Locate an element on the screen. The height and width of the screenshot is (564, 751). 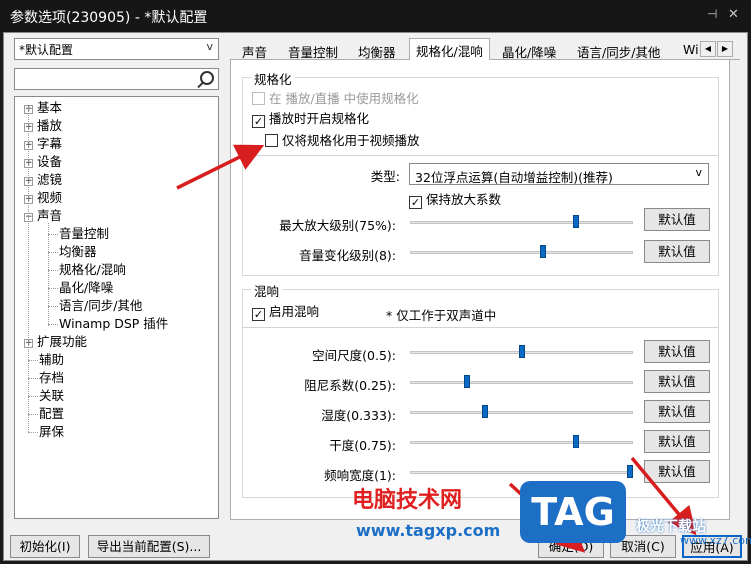
tree-item: 音量控制 is located at coordinates (84, 234).